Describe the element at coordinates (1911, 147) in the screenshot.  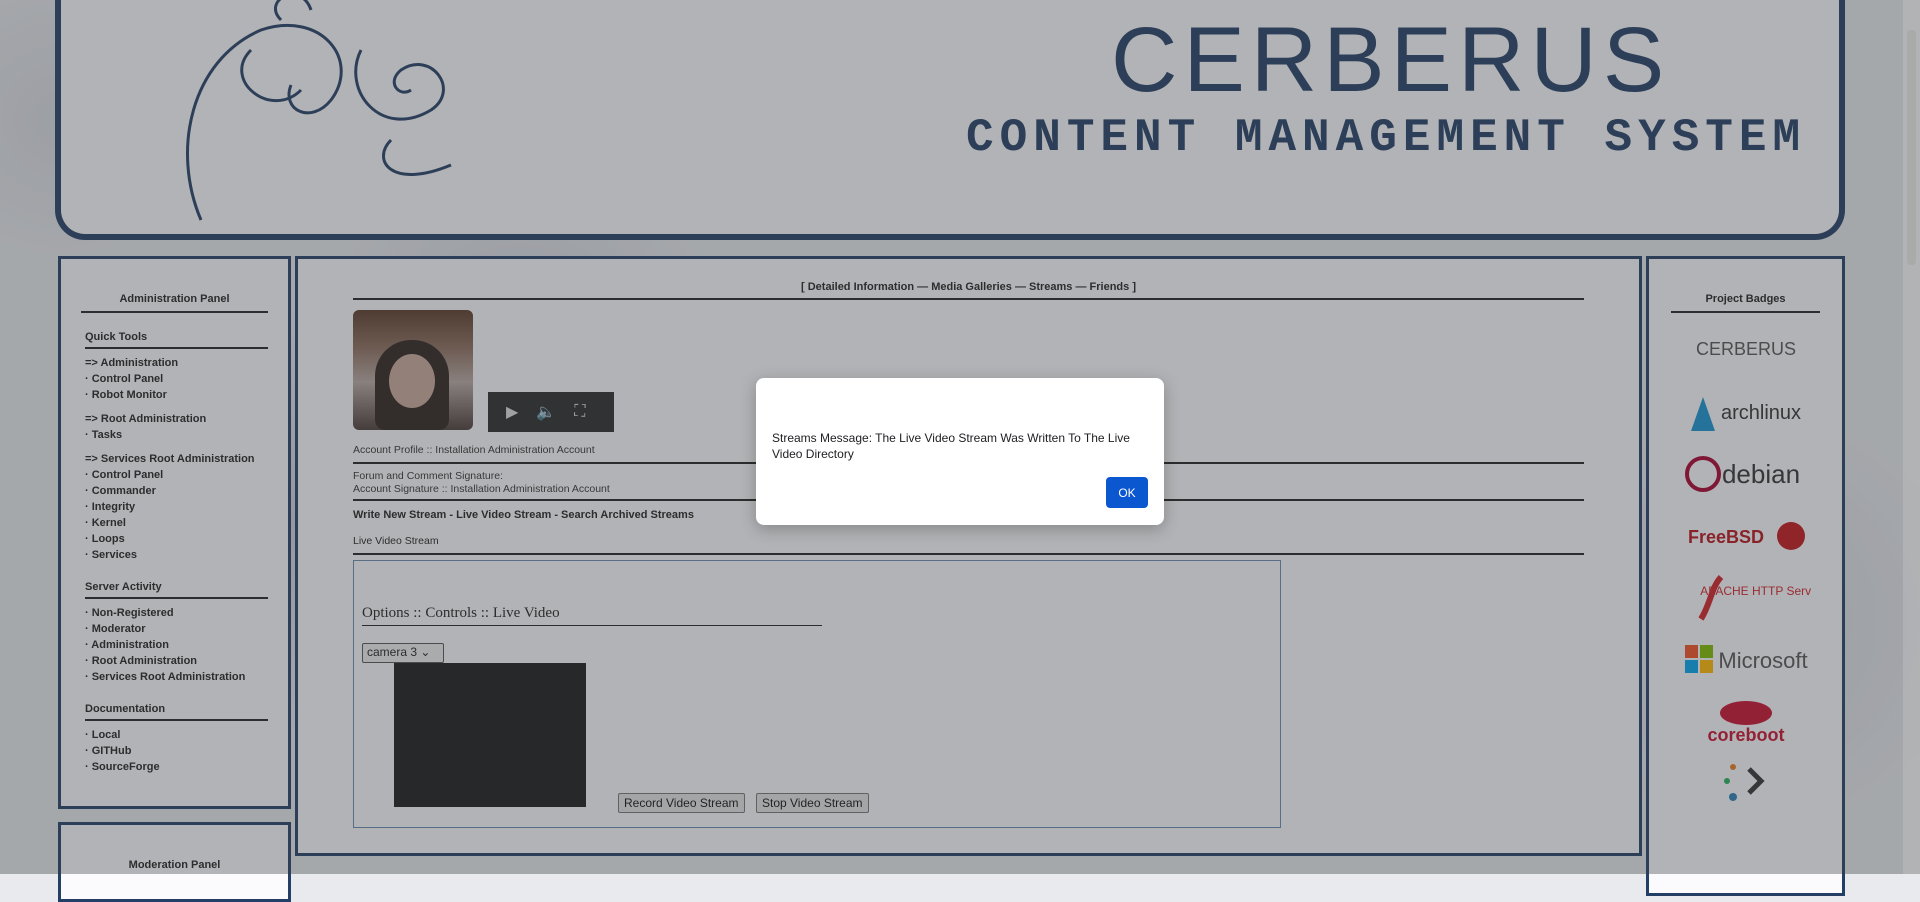
I see `scrollbar-thumb` at that location.